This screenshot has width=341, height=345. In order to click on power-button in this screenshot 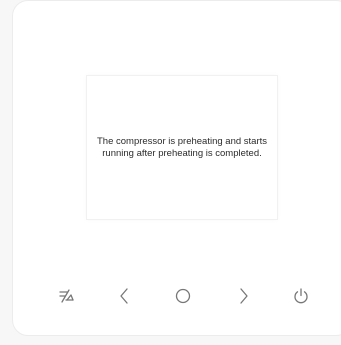, I will do `click(301, 296)`.